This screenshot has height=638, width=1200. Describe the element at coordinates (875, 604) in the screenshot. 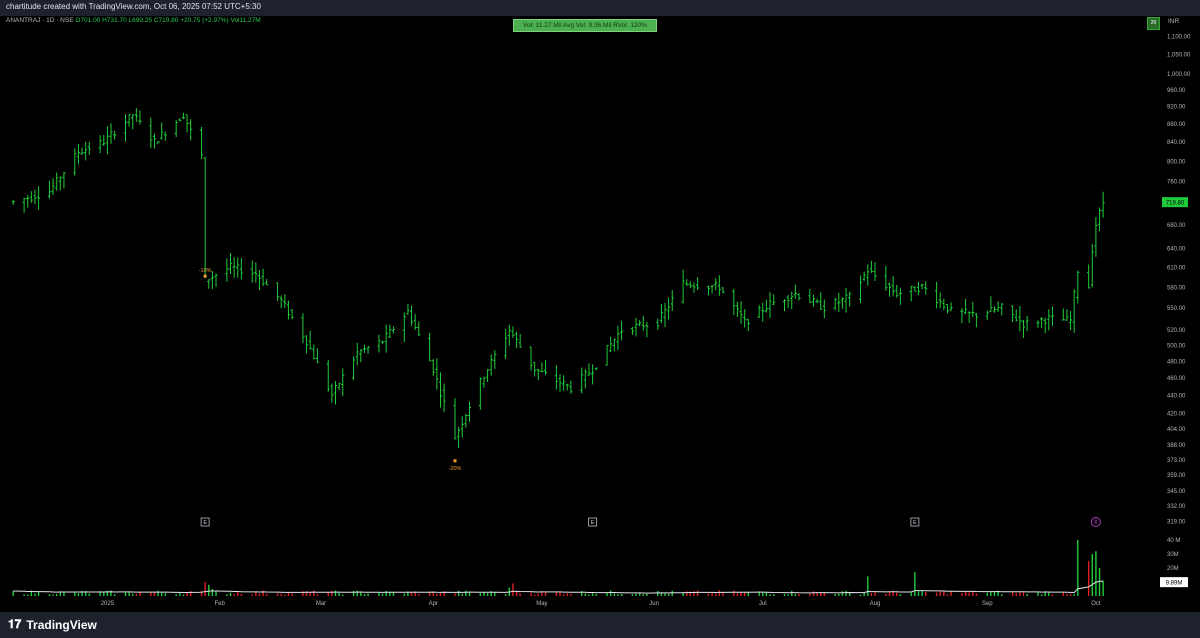

I see `x-tick-label: Aug` at that location.